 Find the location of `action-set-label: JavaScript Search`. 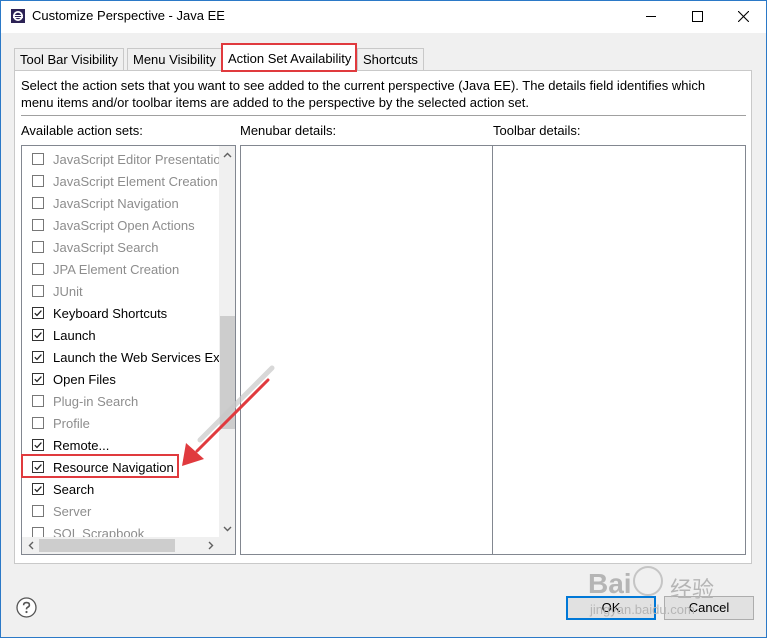

action-set-label: JavaScript Search is located at coordinates (106, 247).